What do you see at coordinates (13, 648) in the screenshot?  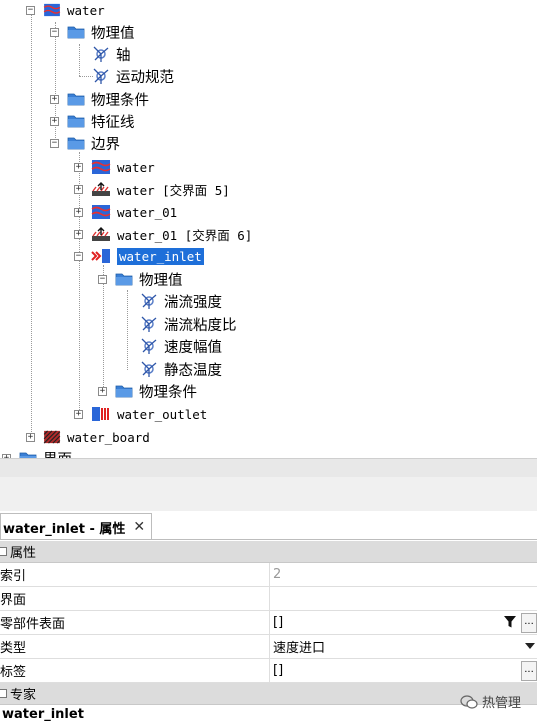 I see `property-name: 类型` at bounding box center [13, 648].